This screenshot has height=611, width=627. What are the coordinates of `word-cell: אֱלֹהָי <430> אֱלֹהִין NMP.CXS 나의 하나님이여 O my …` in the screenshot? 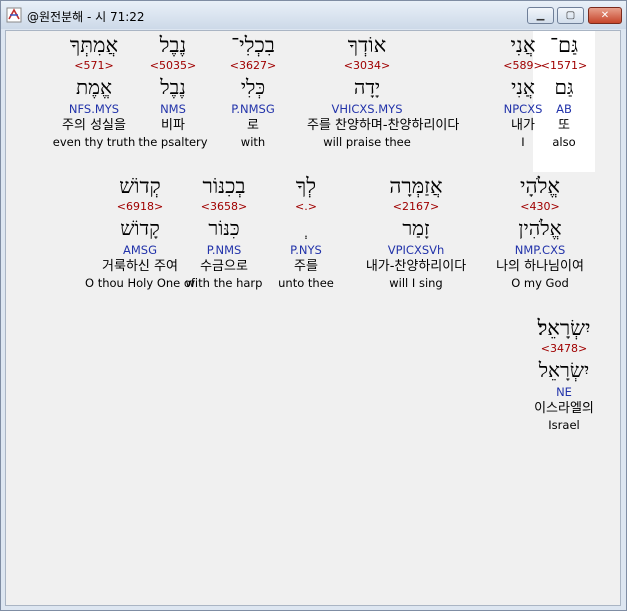 It's located at (540, 231).